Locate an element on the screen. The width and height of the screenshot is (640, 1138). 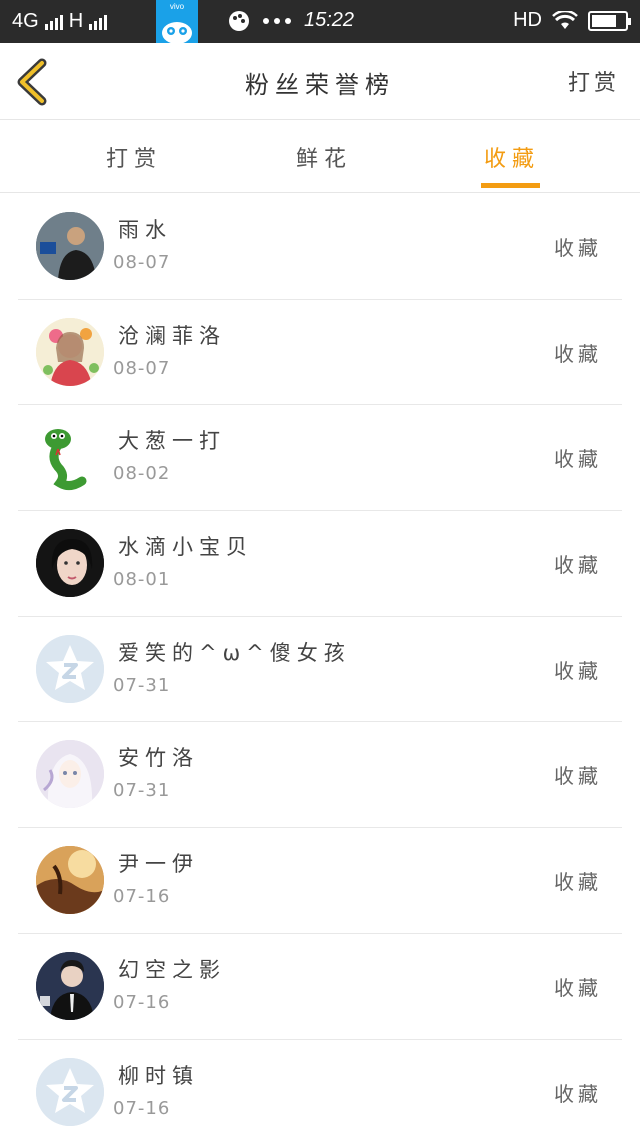
avatar-photo-woman is located at coordinates (70, 563).